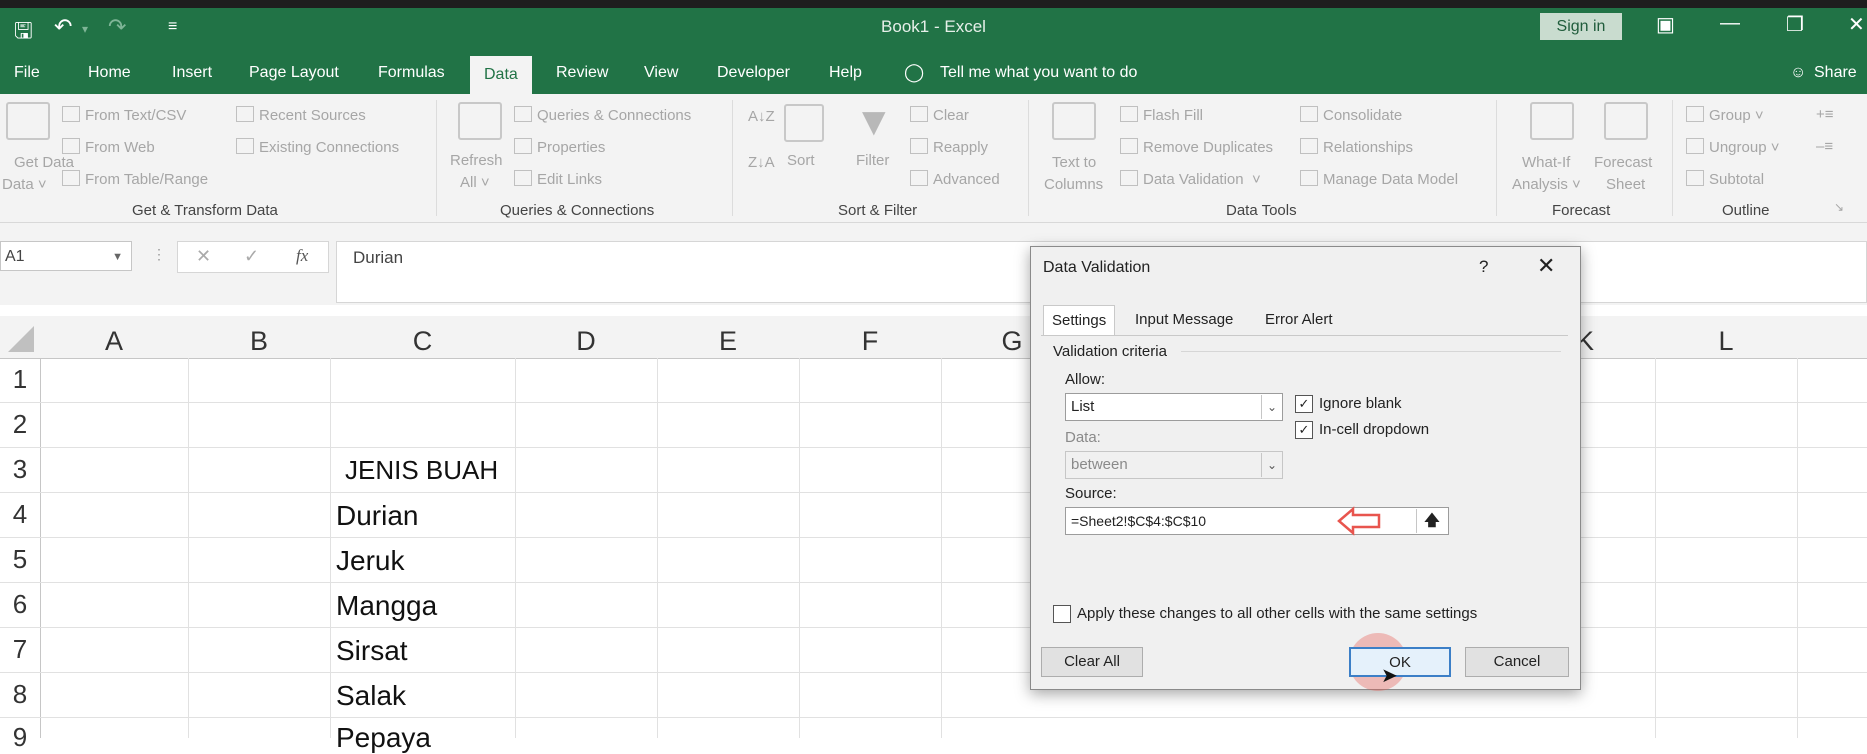 The height and width of the screenshot is (754, 1867). What do you see at coordinates (27, 73) in the screenshot?
I see `tab-file: File` at bounding box center [27, 73].